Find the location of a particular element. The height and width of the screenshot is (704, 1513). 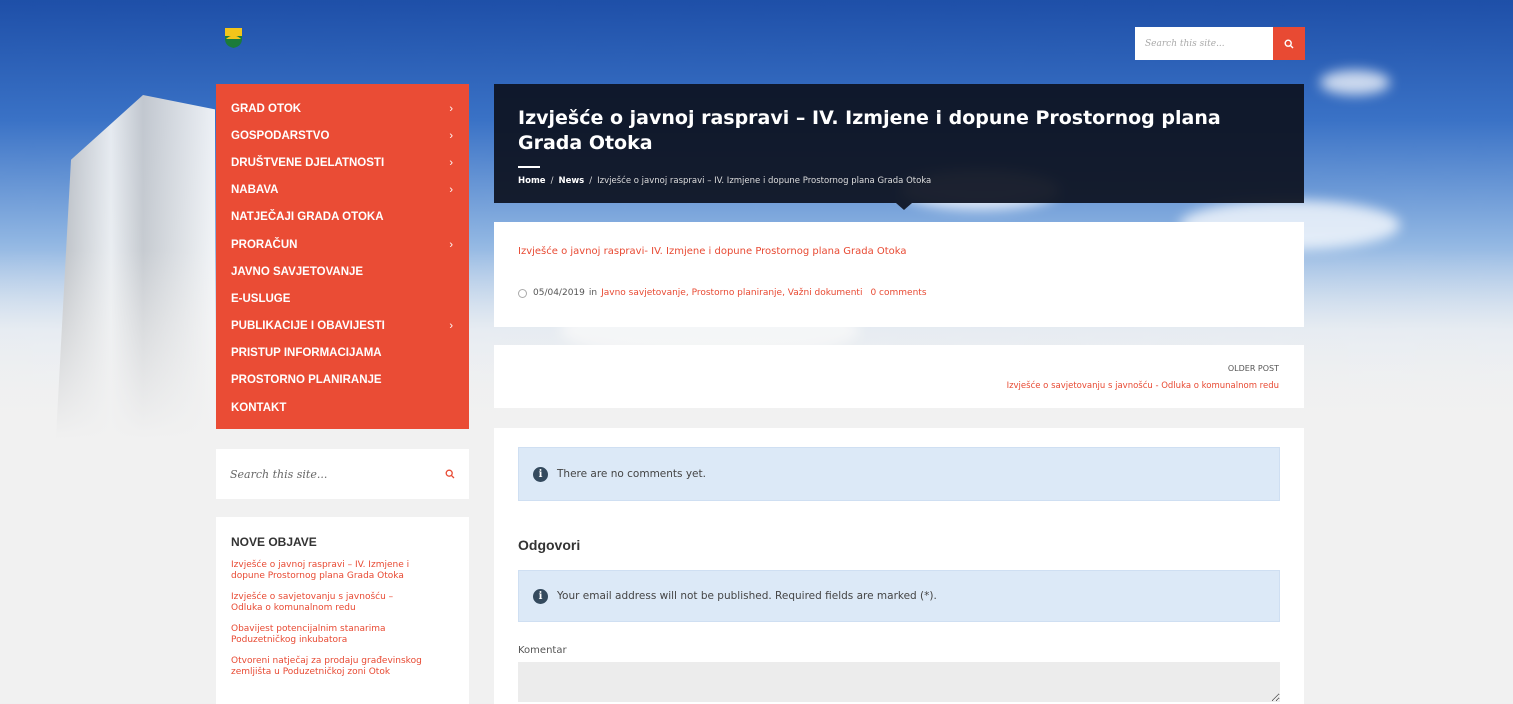

no-comments-text: There are no comments yet. is located at coordinates (631, 474).